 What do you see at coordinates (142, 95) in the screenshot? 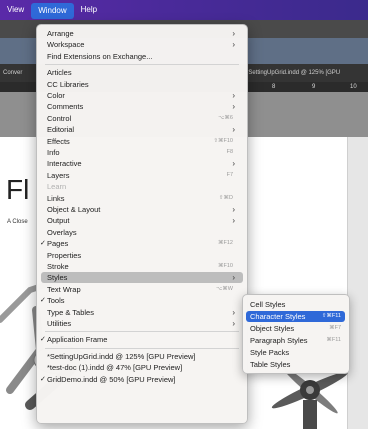
I see `menu-item-color: Color ›` at bounding box center [142, 95].